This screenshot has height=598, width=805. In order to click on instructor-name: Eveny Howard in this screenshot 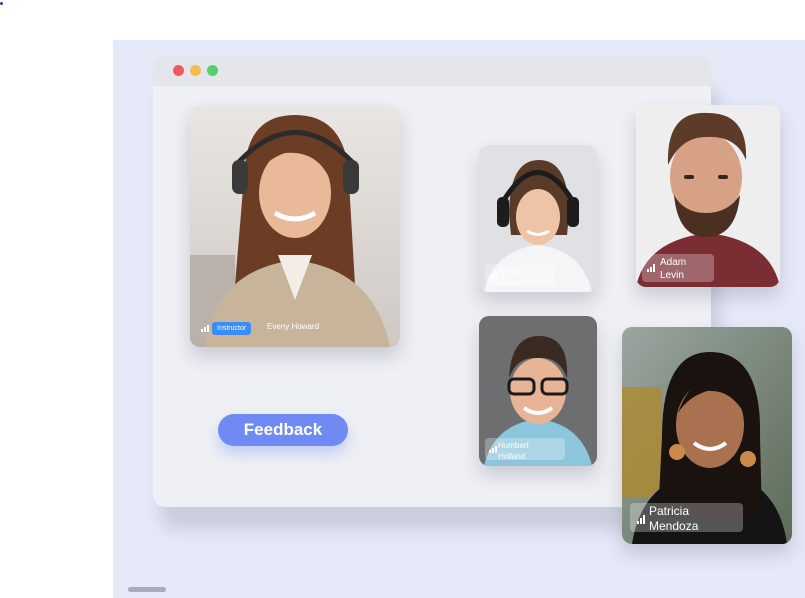, I will do `click(293, 326)`.